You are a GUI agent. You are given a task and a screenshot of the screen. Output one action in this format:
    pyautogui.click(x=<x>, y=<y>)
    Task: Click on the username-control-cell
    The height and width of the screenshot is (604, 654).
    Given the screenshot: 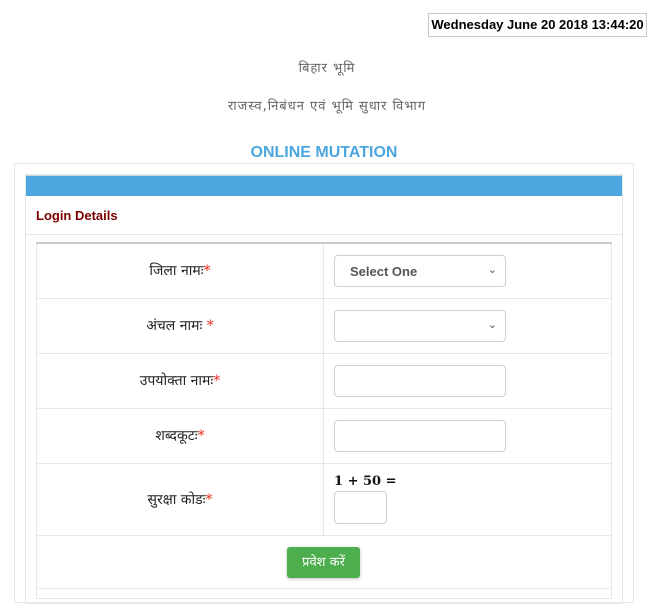 What is the action you would take?
    pyautogui.click(x=467, y=380)
    